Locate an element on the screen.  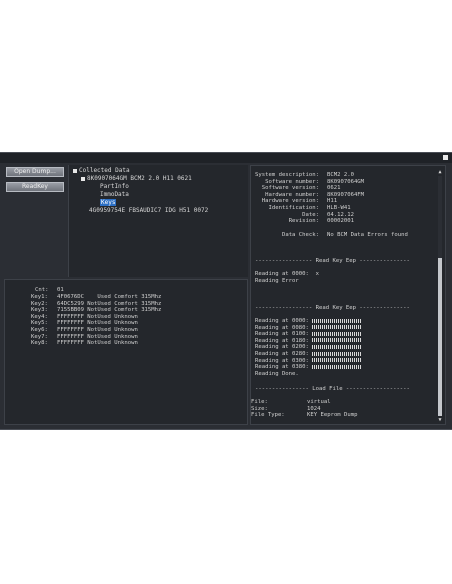
tree-item-keys-label: Keys is located at coordinates (108, 202).